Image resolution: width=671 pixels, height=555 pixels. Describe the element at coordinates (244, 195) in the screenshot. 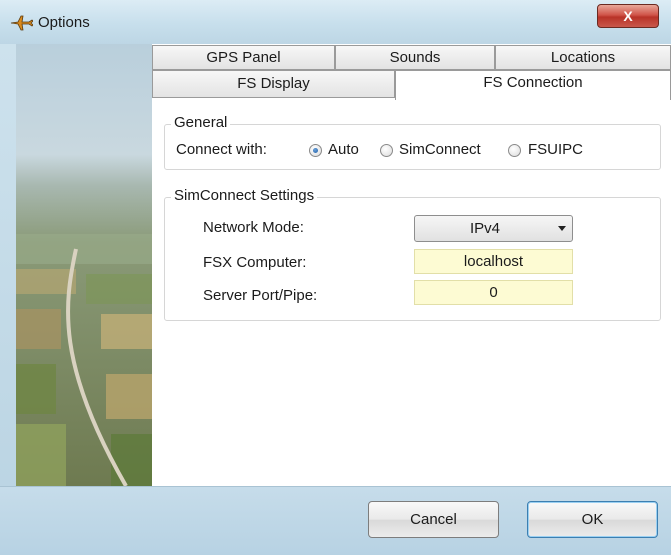

I see `simconnect-settings-title: SimConnect Settings` at that location.